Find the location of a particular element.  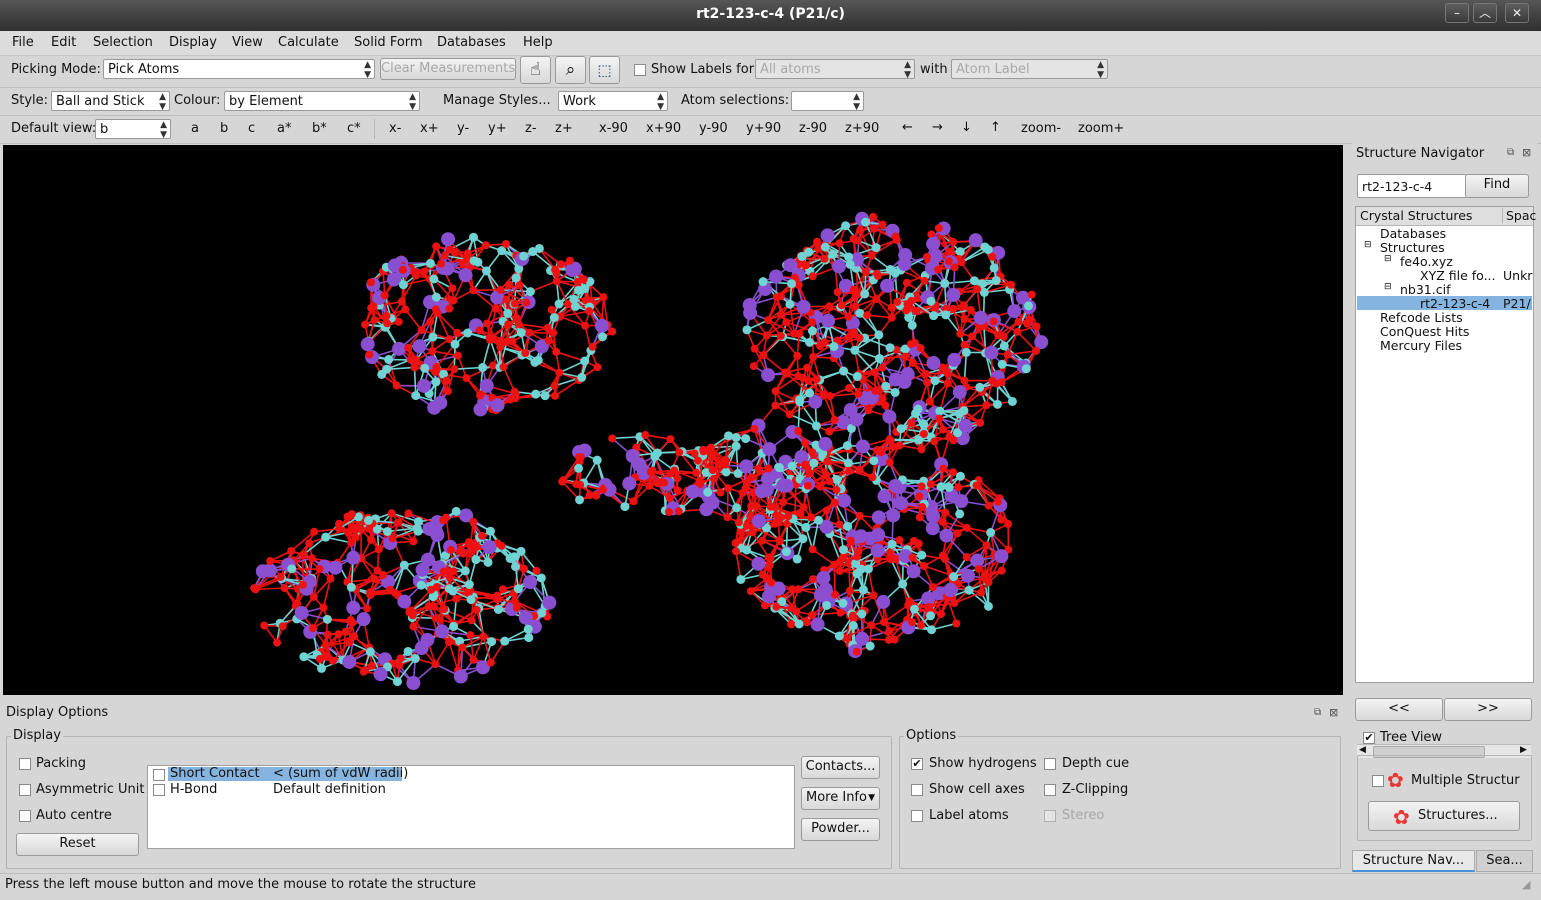

move-y-plus-button: y+ is located at coordinates (497, 128).